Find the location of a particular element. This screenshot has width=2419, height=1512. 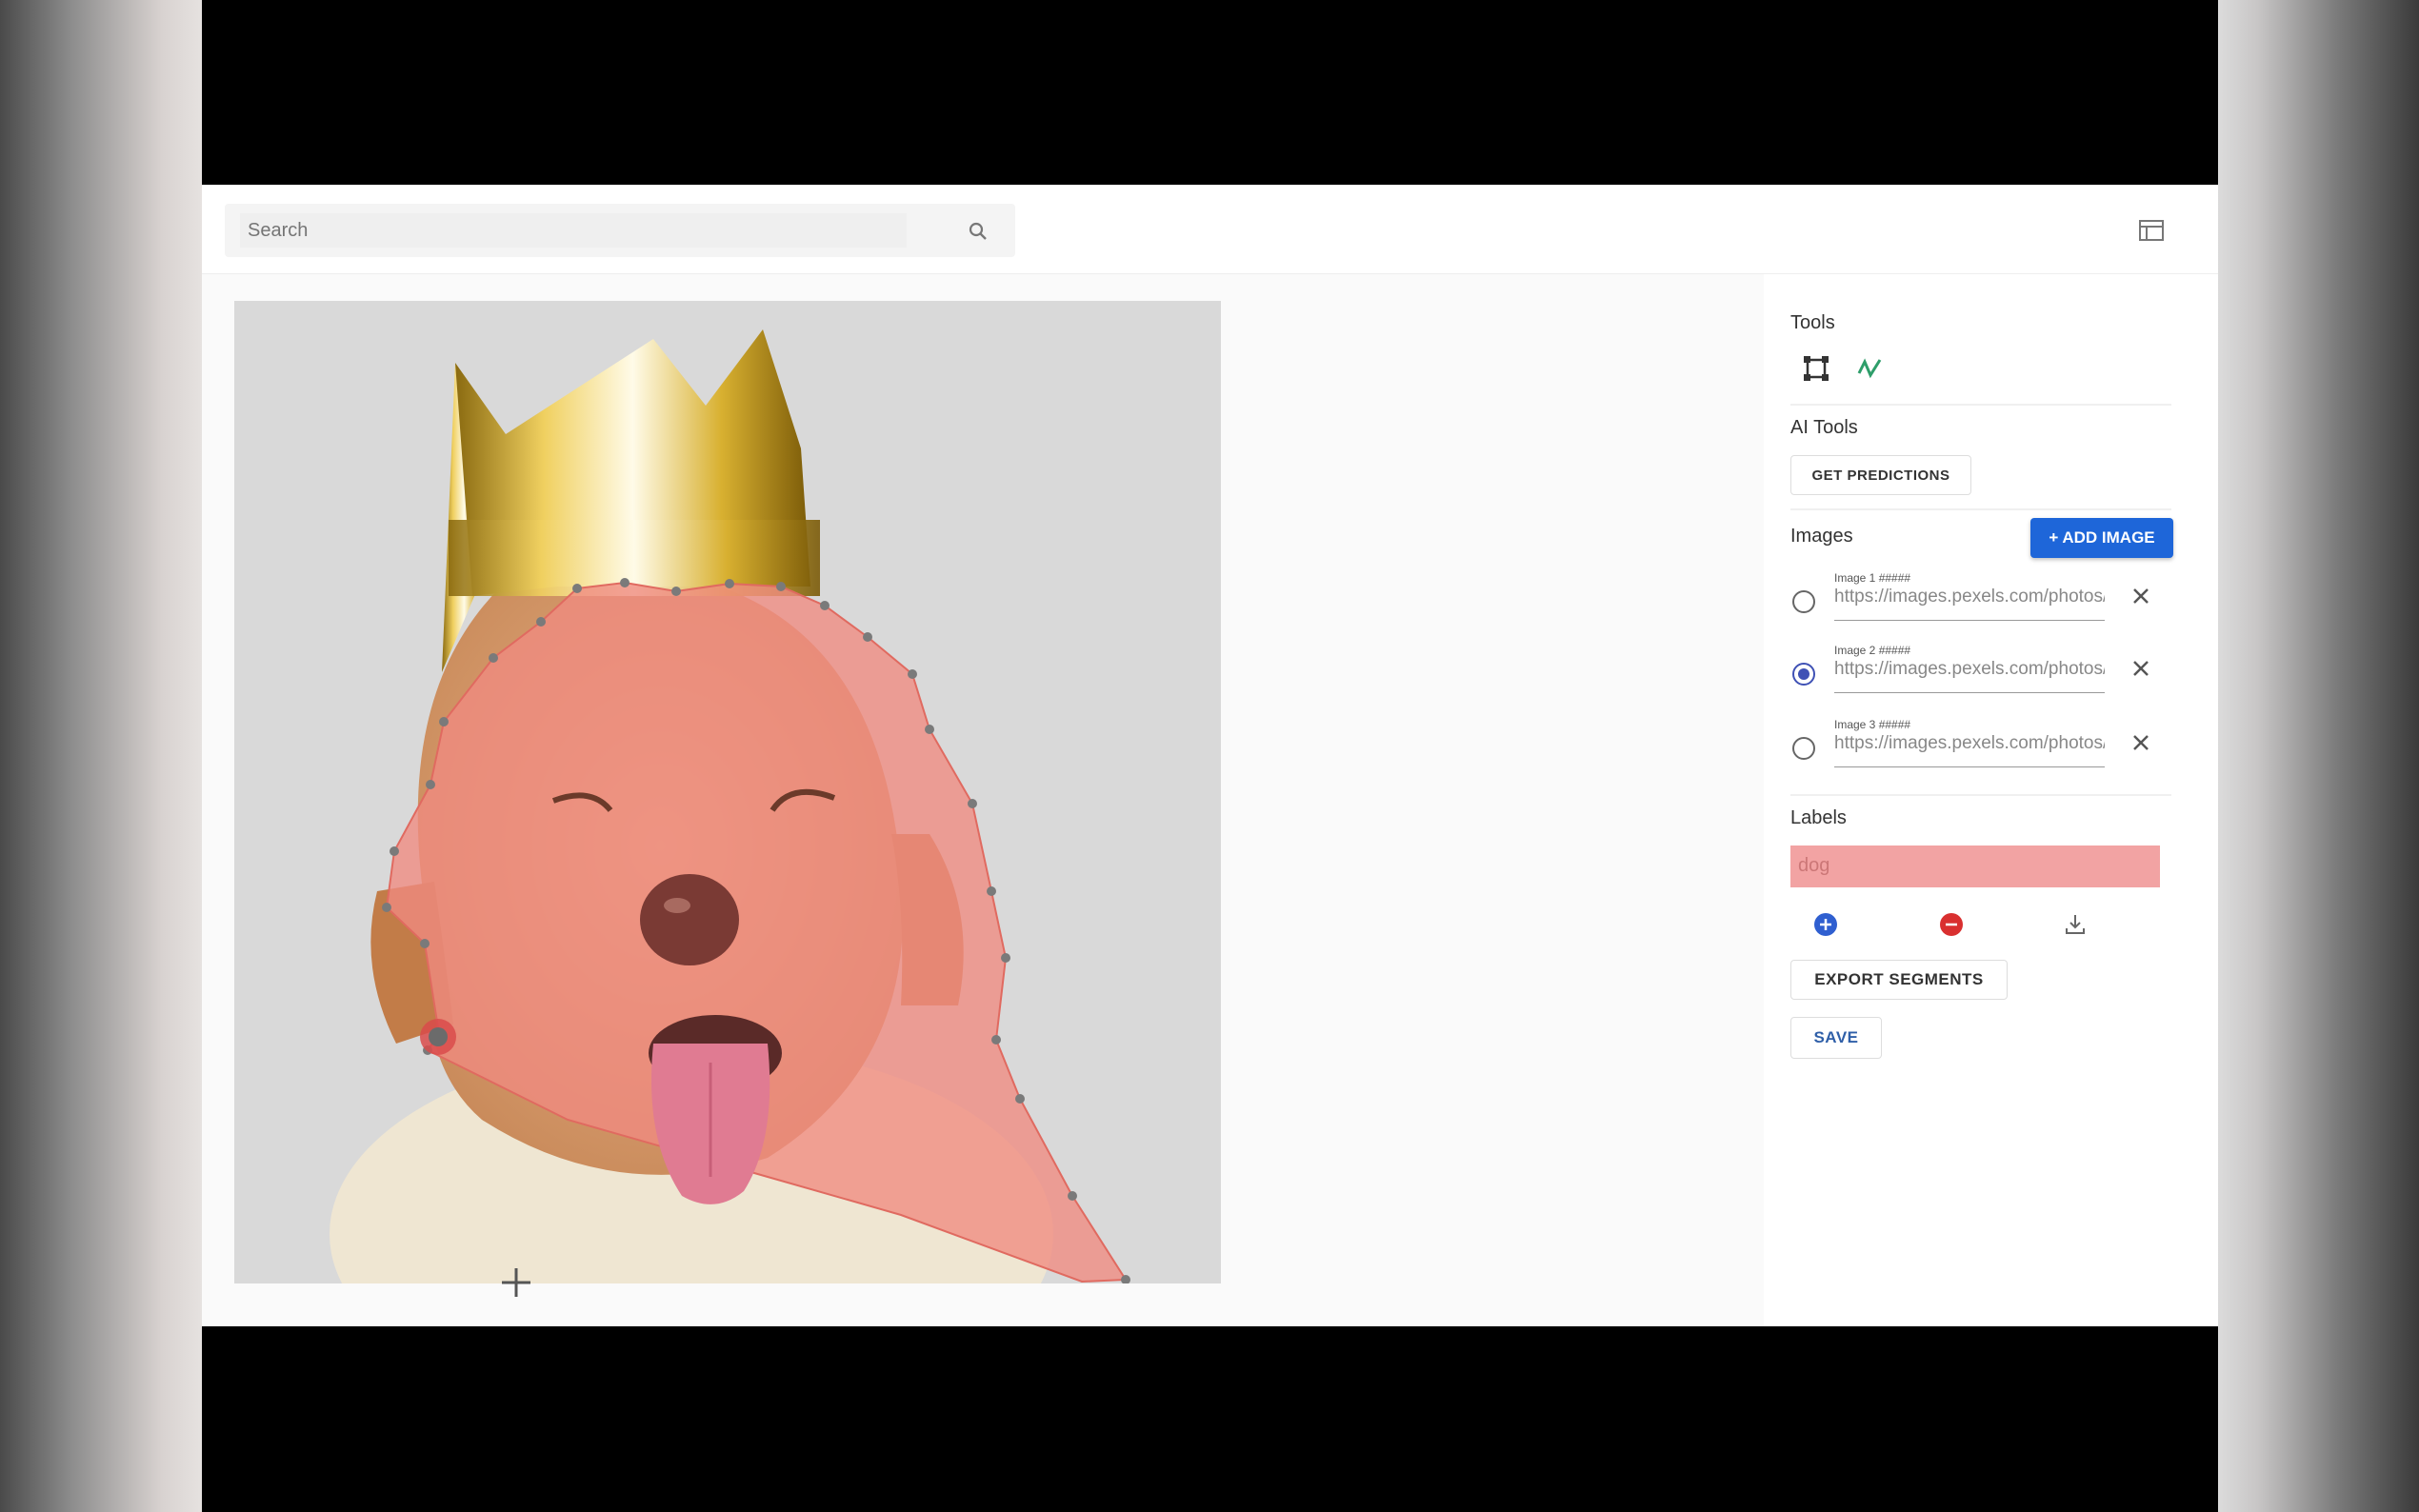

ai-tools-title: AI Tools is located at coordinates (1824, 427).